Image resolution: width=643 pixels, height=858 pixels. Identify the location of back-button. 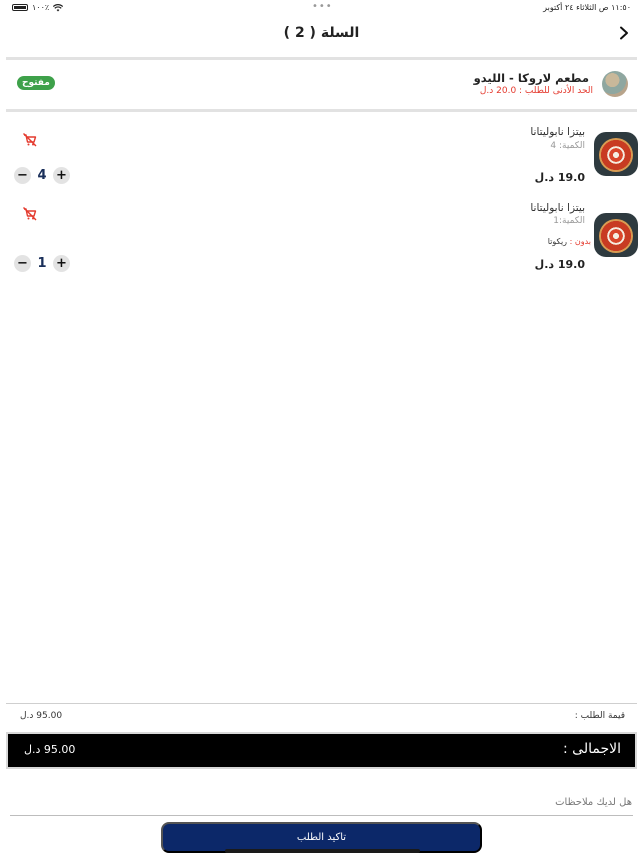
(624, 33).